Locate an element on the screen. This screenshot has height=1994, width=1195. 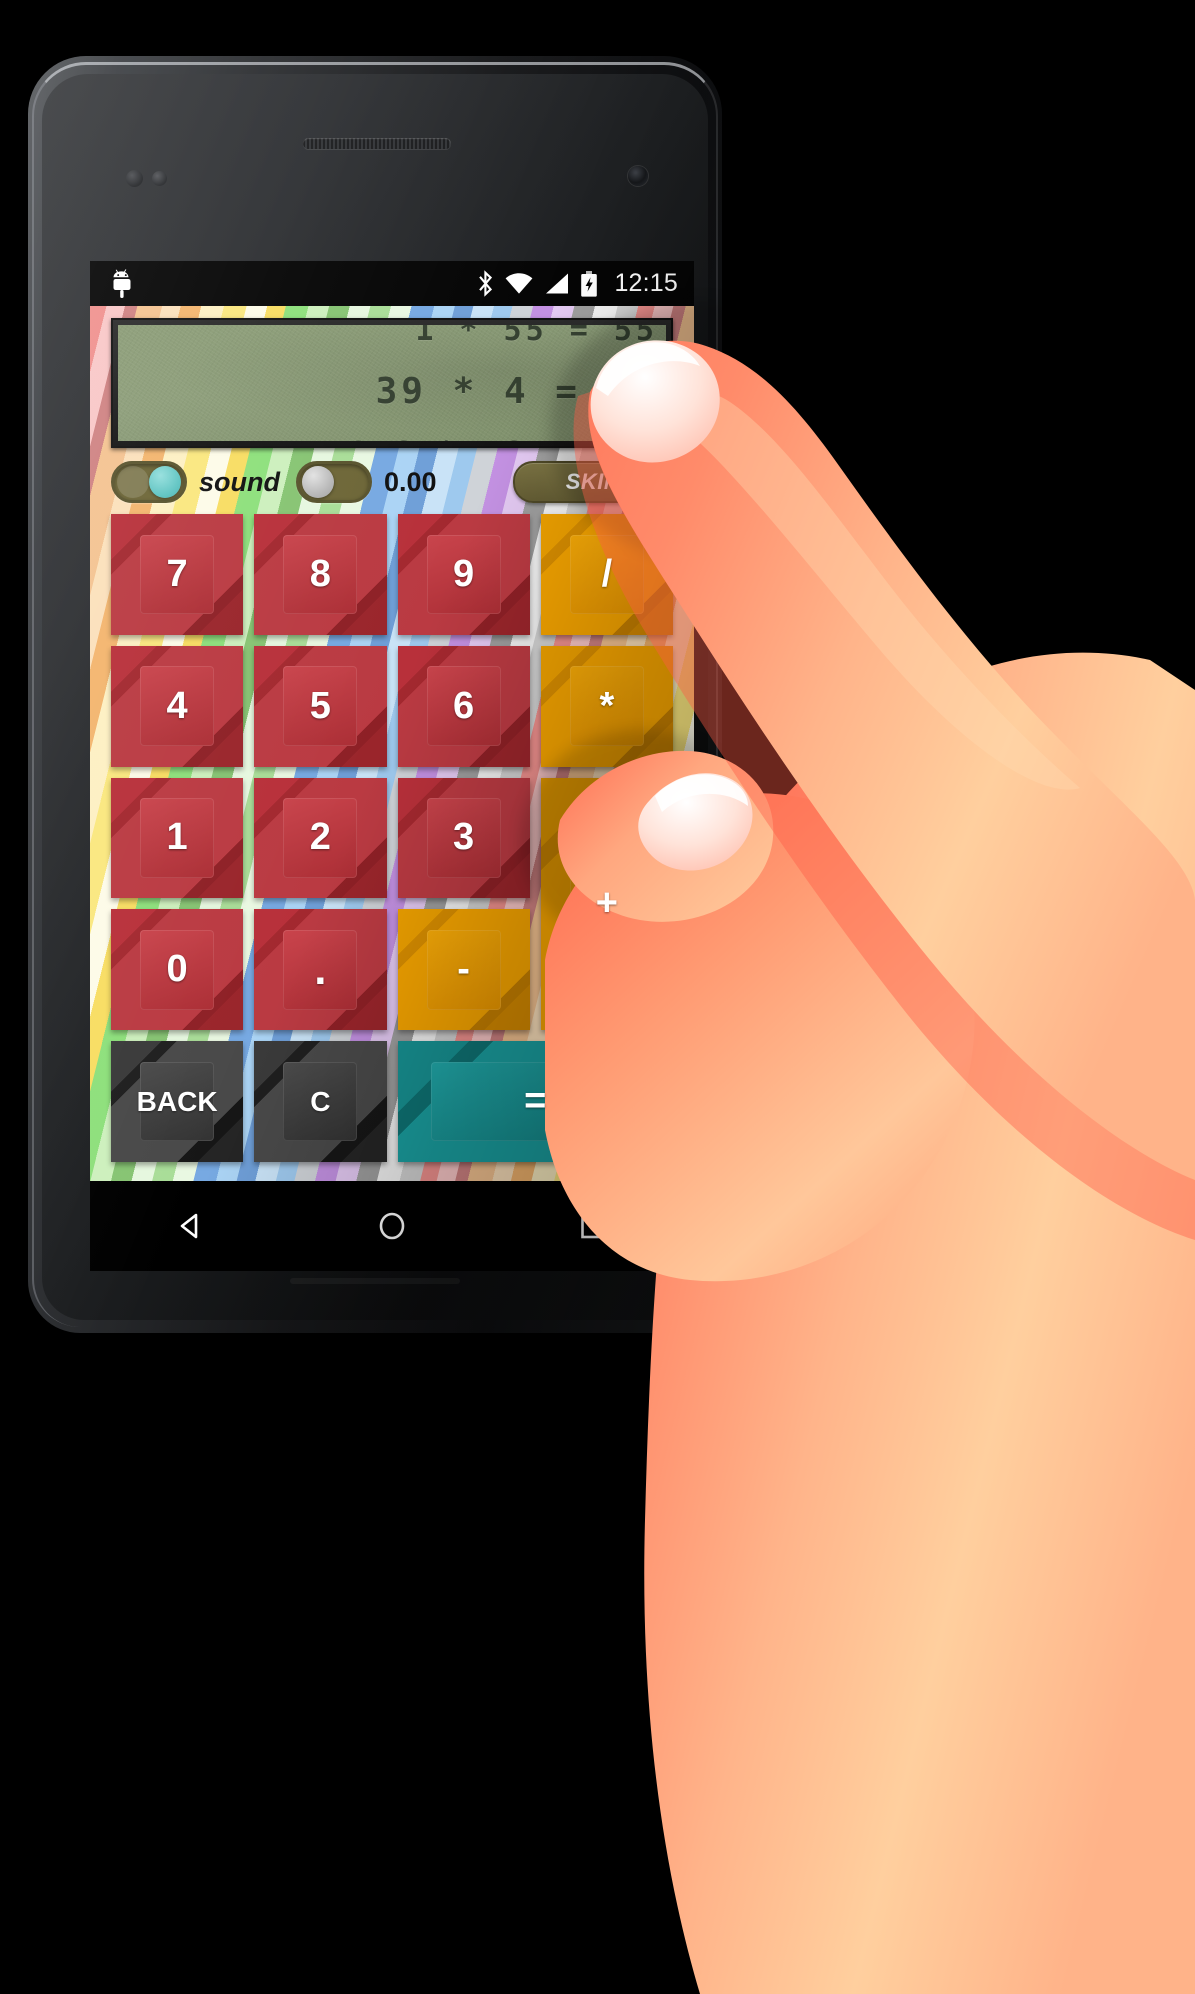
skin-button-label: SKIN is located at coordinates (593, 481).